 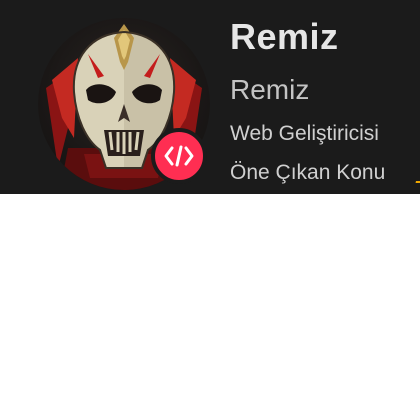 I want to click on code-brackets-icon, so click(x=179, y=156).